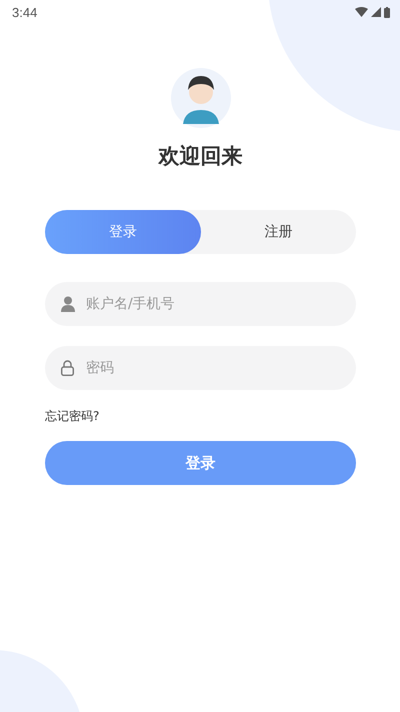  I want to click on username-field: 账户名/手机号, so click(200, 304).